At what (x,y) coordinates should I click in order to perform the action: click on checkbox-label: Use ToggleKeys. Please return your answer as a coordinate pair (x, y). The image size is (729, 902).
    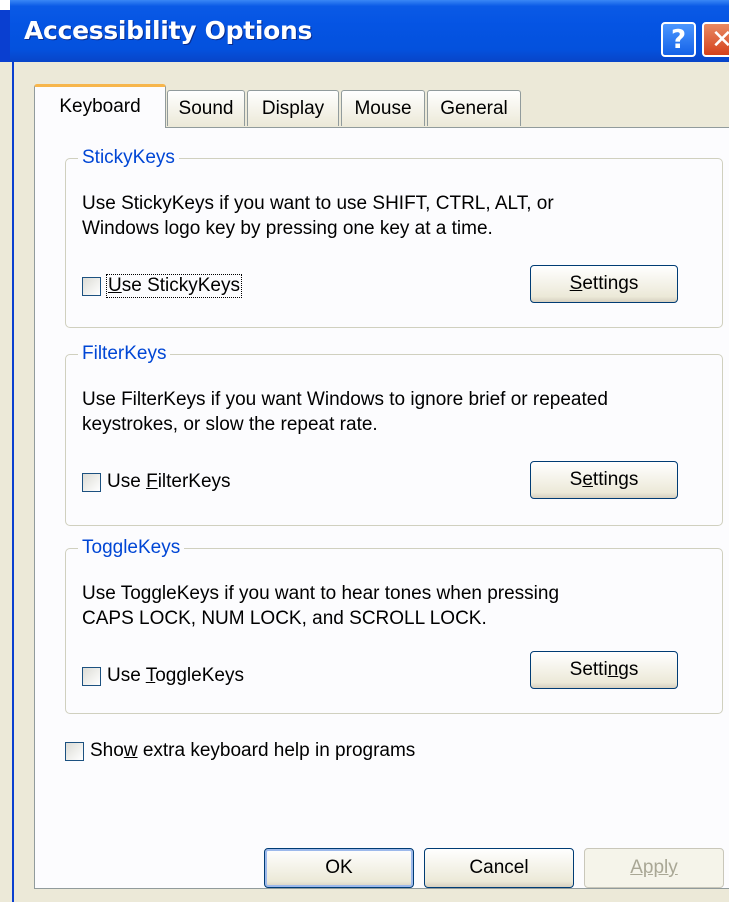
    Looking at the image, I should click on (175, 676).